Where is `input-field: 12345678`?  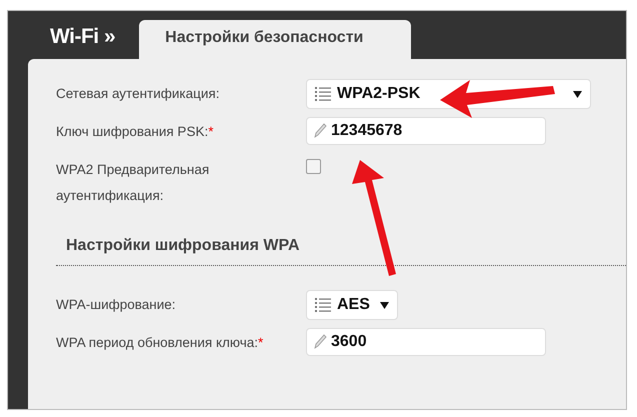
input-field: 12345678 is located at coordinates (426, 131).